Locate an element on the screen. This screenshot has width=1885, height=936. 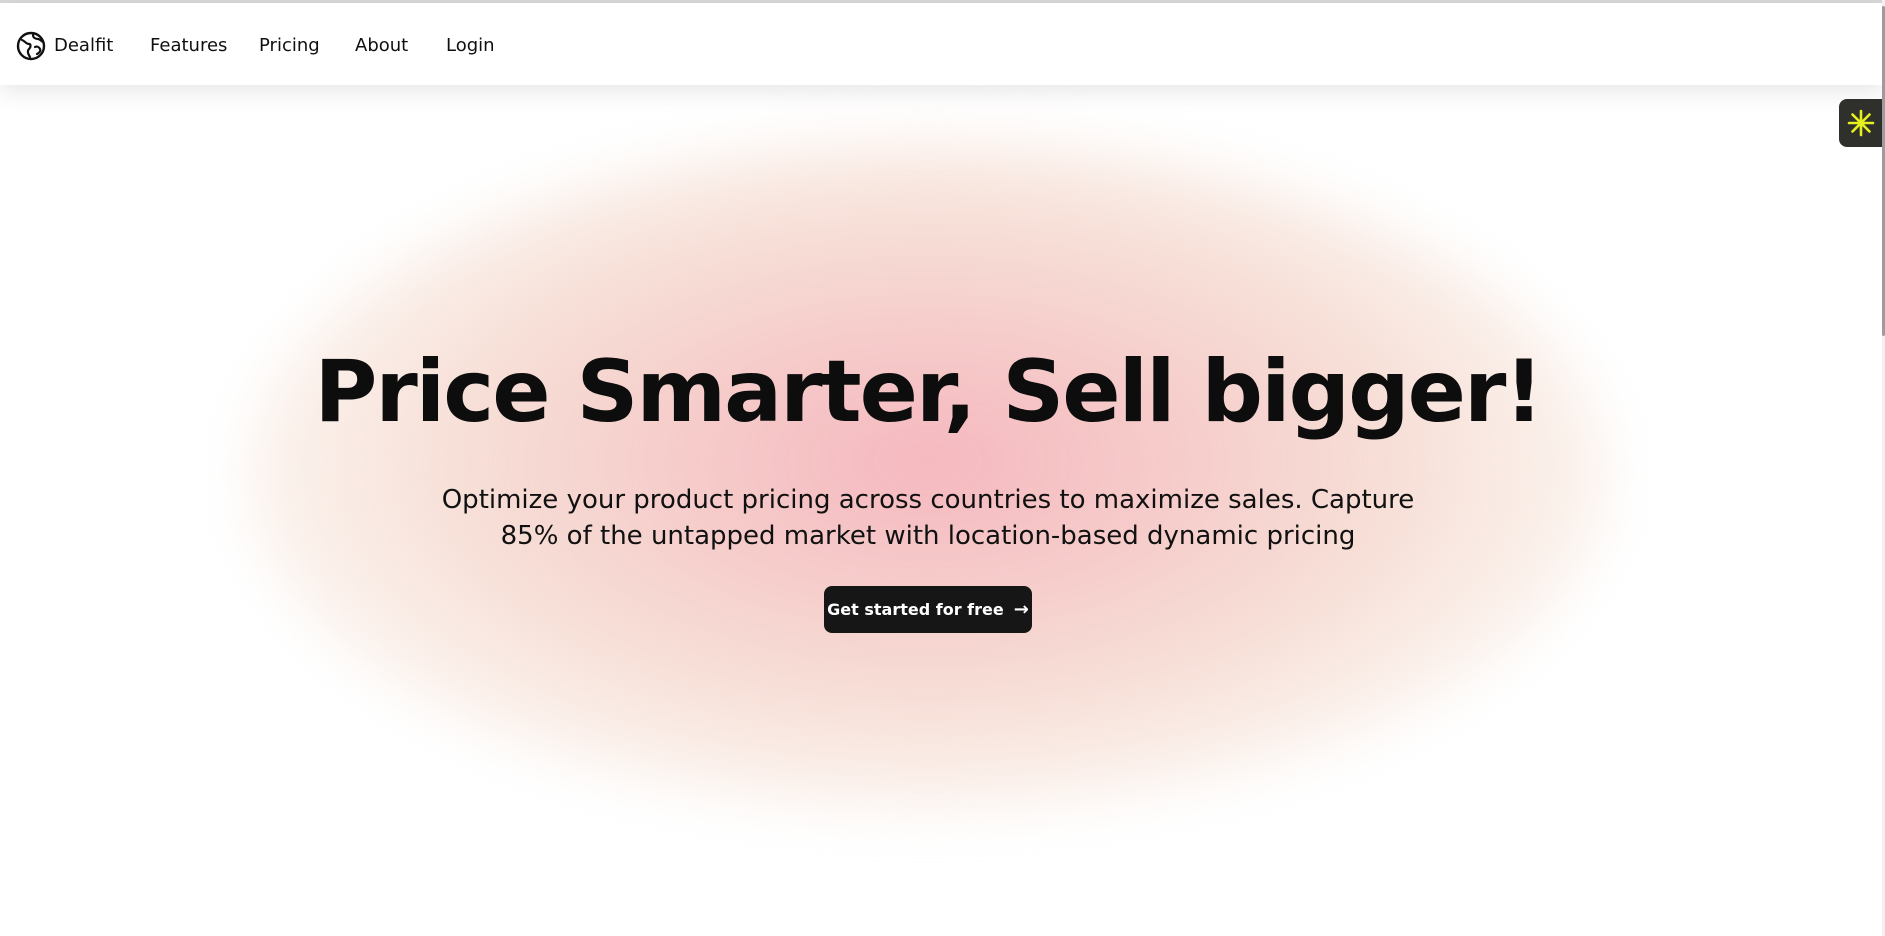
brand-logo-link: Dealfit is located at coordinates (64, 46).